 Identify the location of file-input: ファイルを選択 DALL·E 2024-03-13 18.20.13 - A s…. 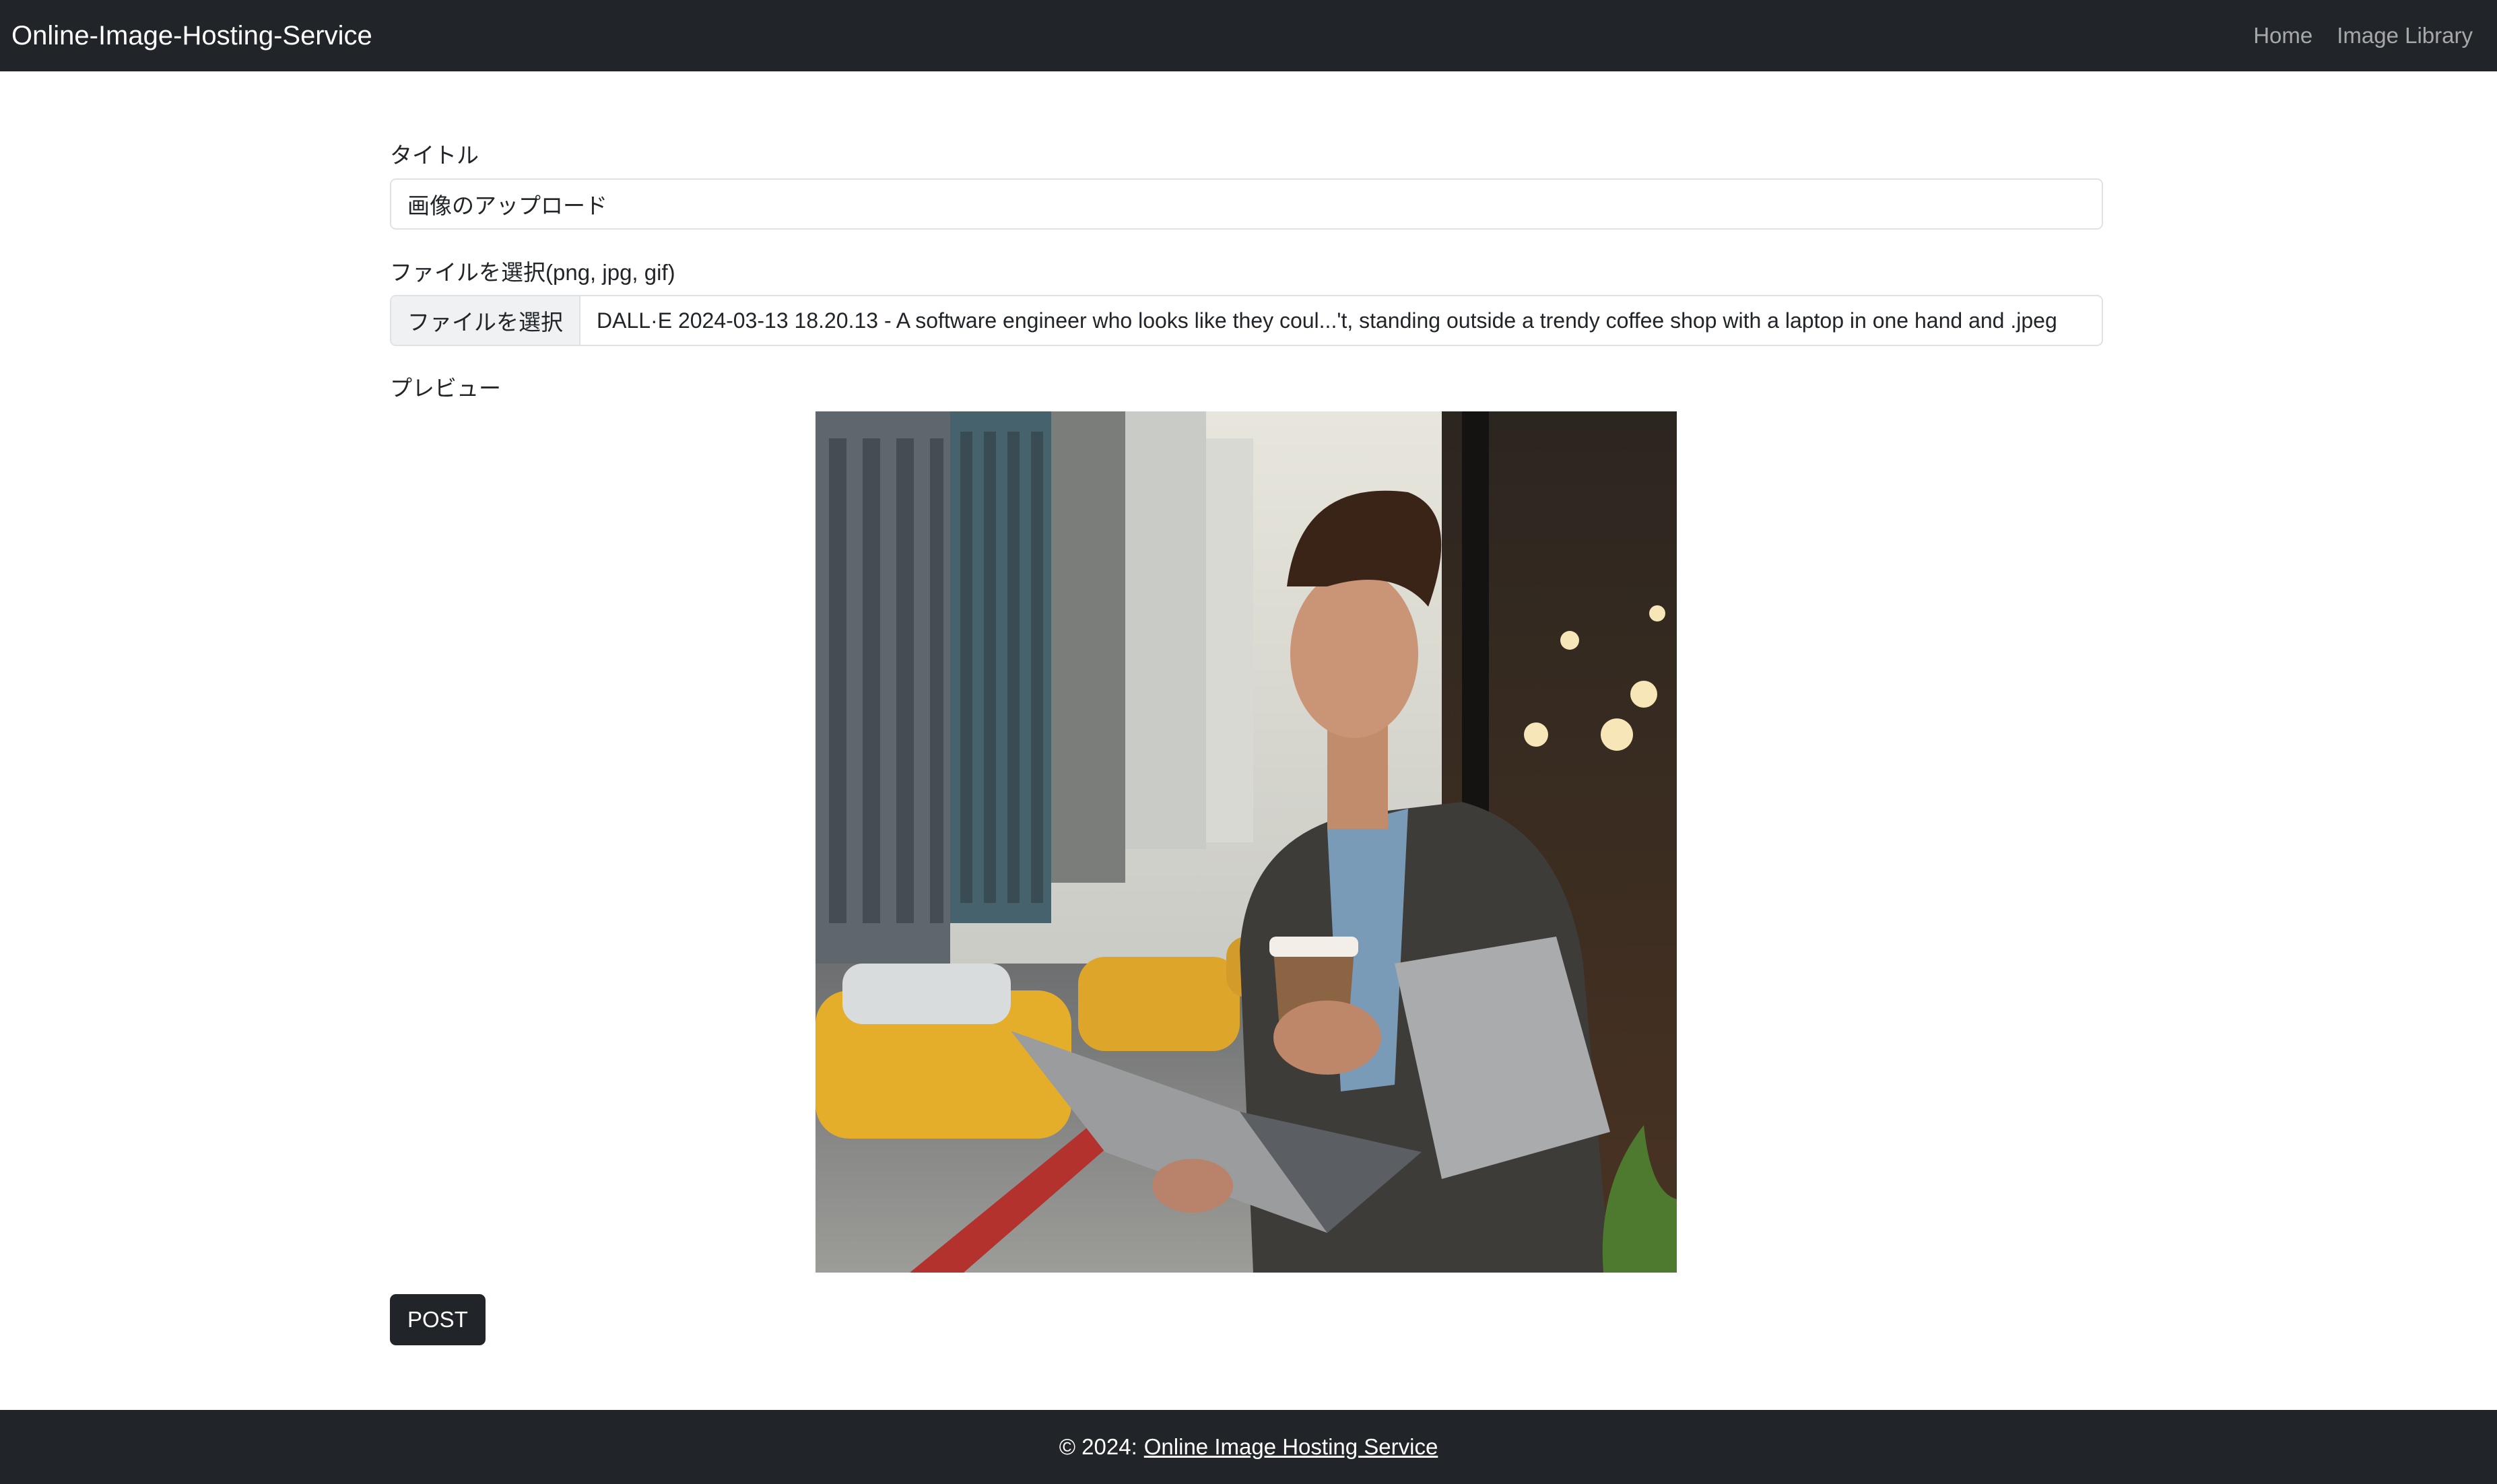
(1246, 320).